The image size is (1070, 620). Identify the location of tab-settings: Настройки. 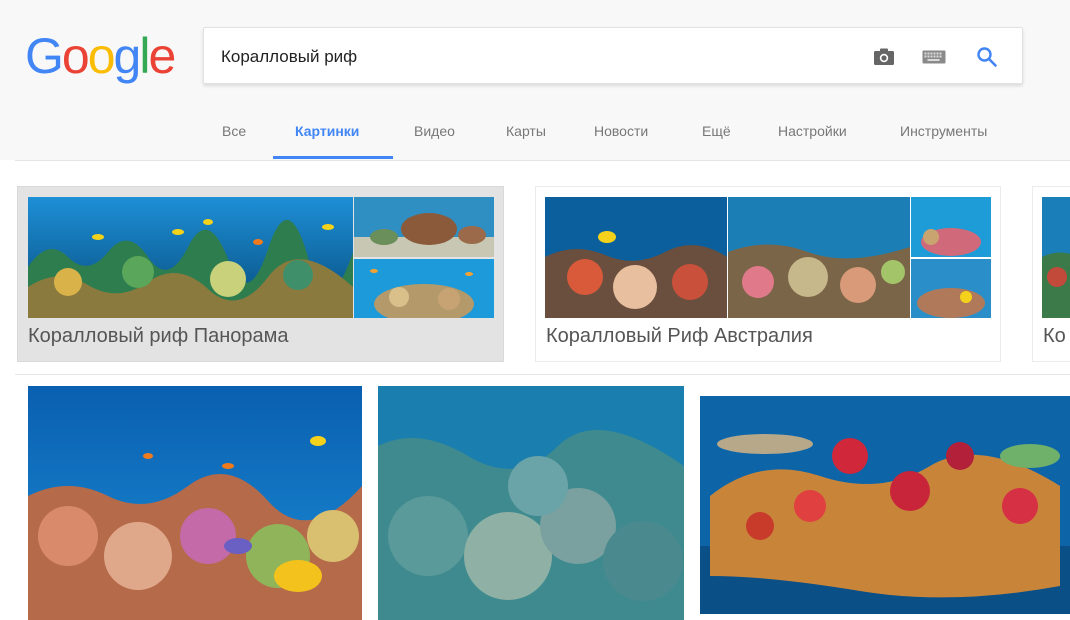
(812, 132).